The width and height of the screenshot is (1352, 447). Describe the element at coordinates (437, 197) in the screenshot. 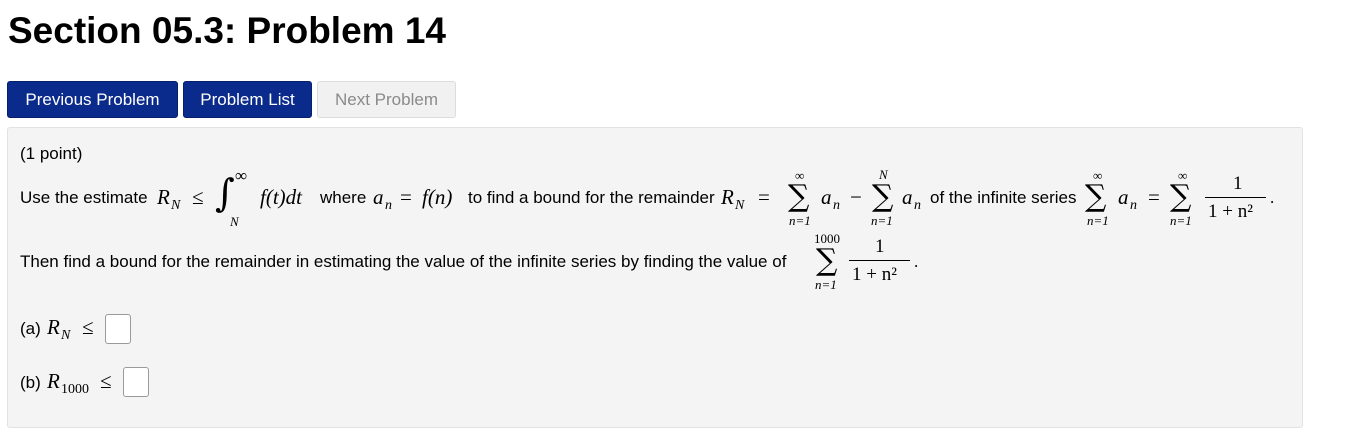

I see `math-f-of-n: f(n)` at that location.